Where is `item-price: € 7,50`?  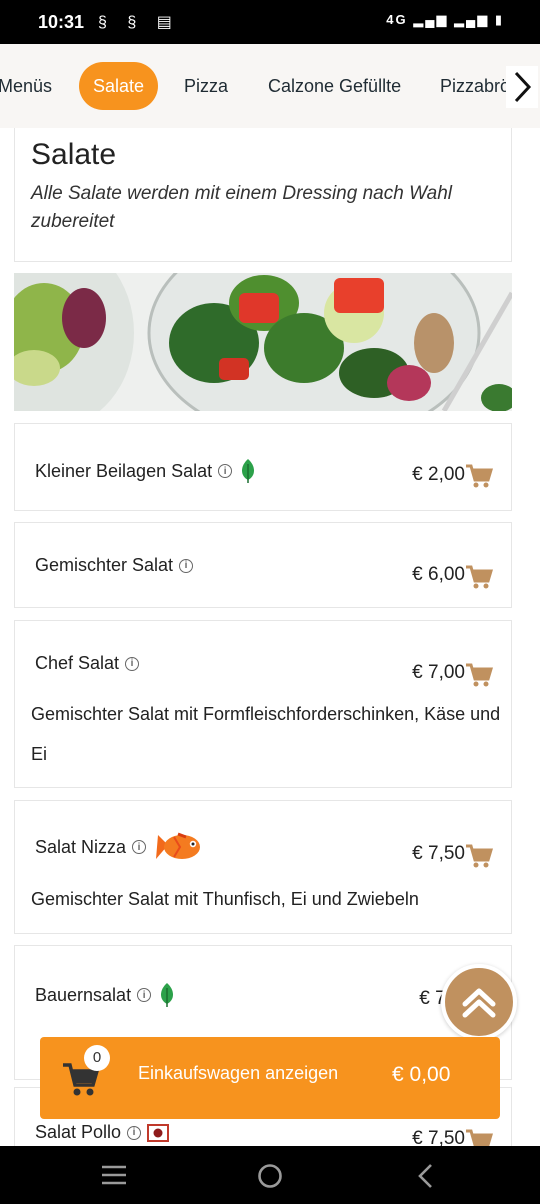 item-price: € 7,50 is located at coordinates (438, 853).